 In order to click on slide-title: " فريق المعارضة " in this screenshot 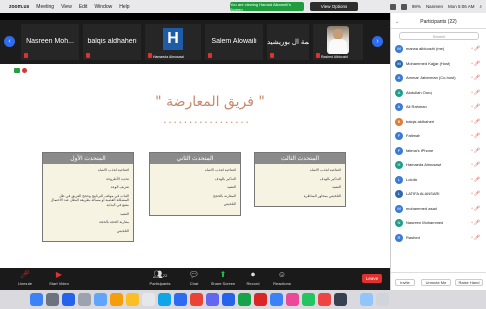, I will do `click(210, 102)`.